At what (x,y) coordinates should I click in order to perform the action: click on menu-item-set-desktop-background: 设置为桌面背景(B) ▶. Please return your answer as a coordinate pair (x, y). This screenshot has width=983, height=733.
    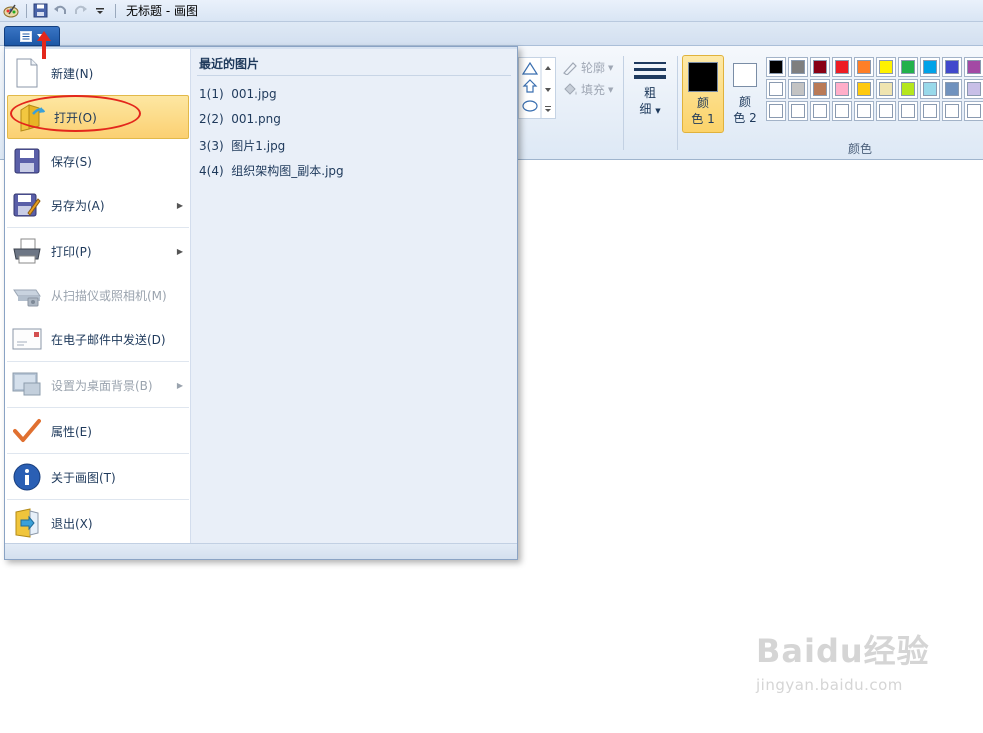
    Looking at the image, I should click on (98, 385).